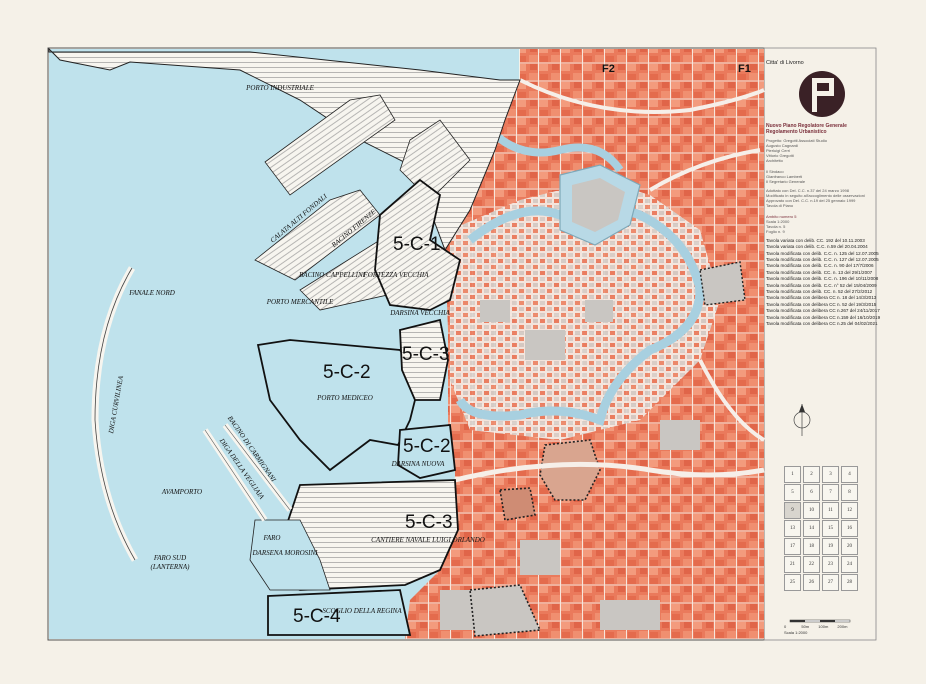 This screenshot has height=684, width=926. What do you see at coordinates (792, 564) in the screenshot?
I see `sheet-index-cell: 21` at bounding box center [792, 564].